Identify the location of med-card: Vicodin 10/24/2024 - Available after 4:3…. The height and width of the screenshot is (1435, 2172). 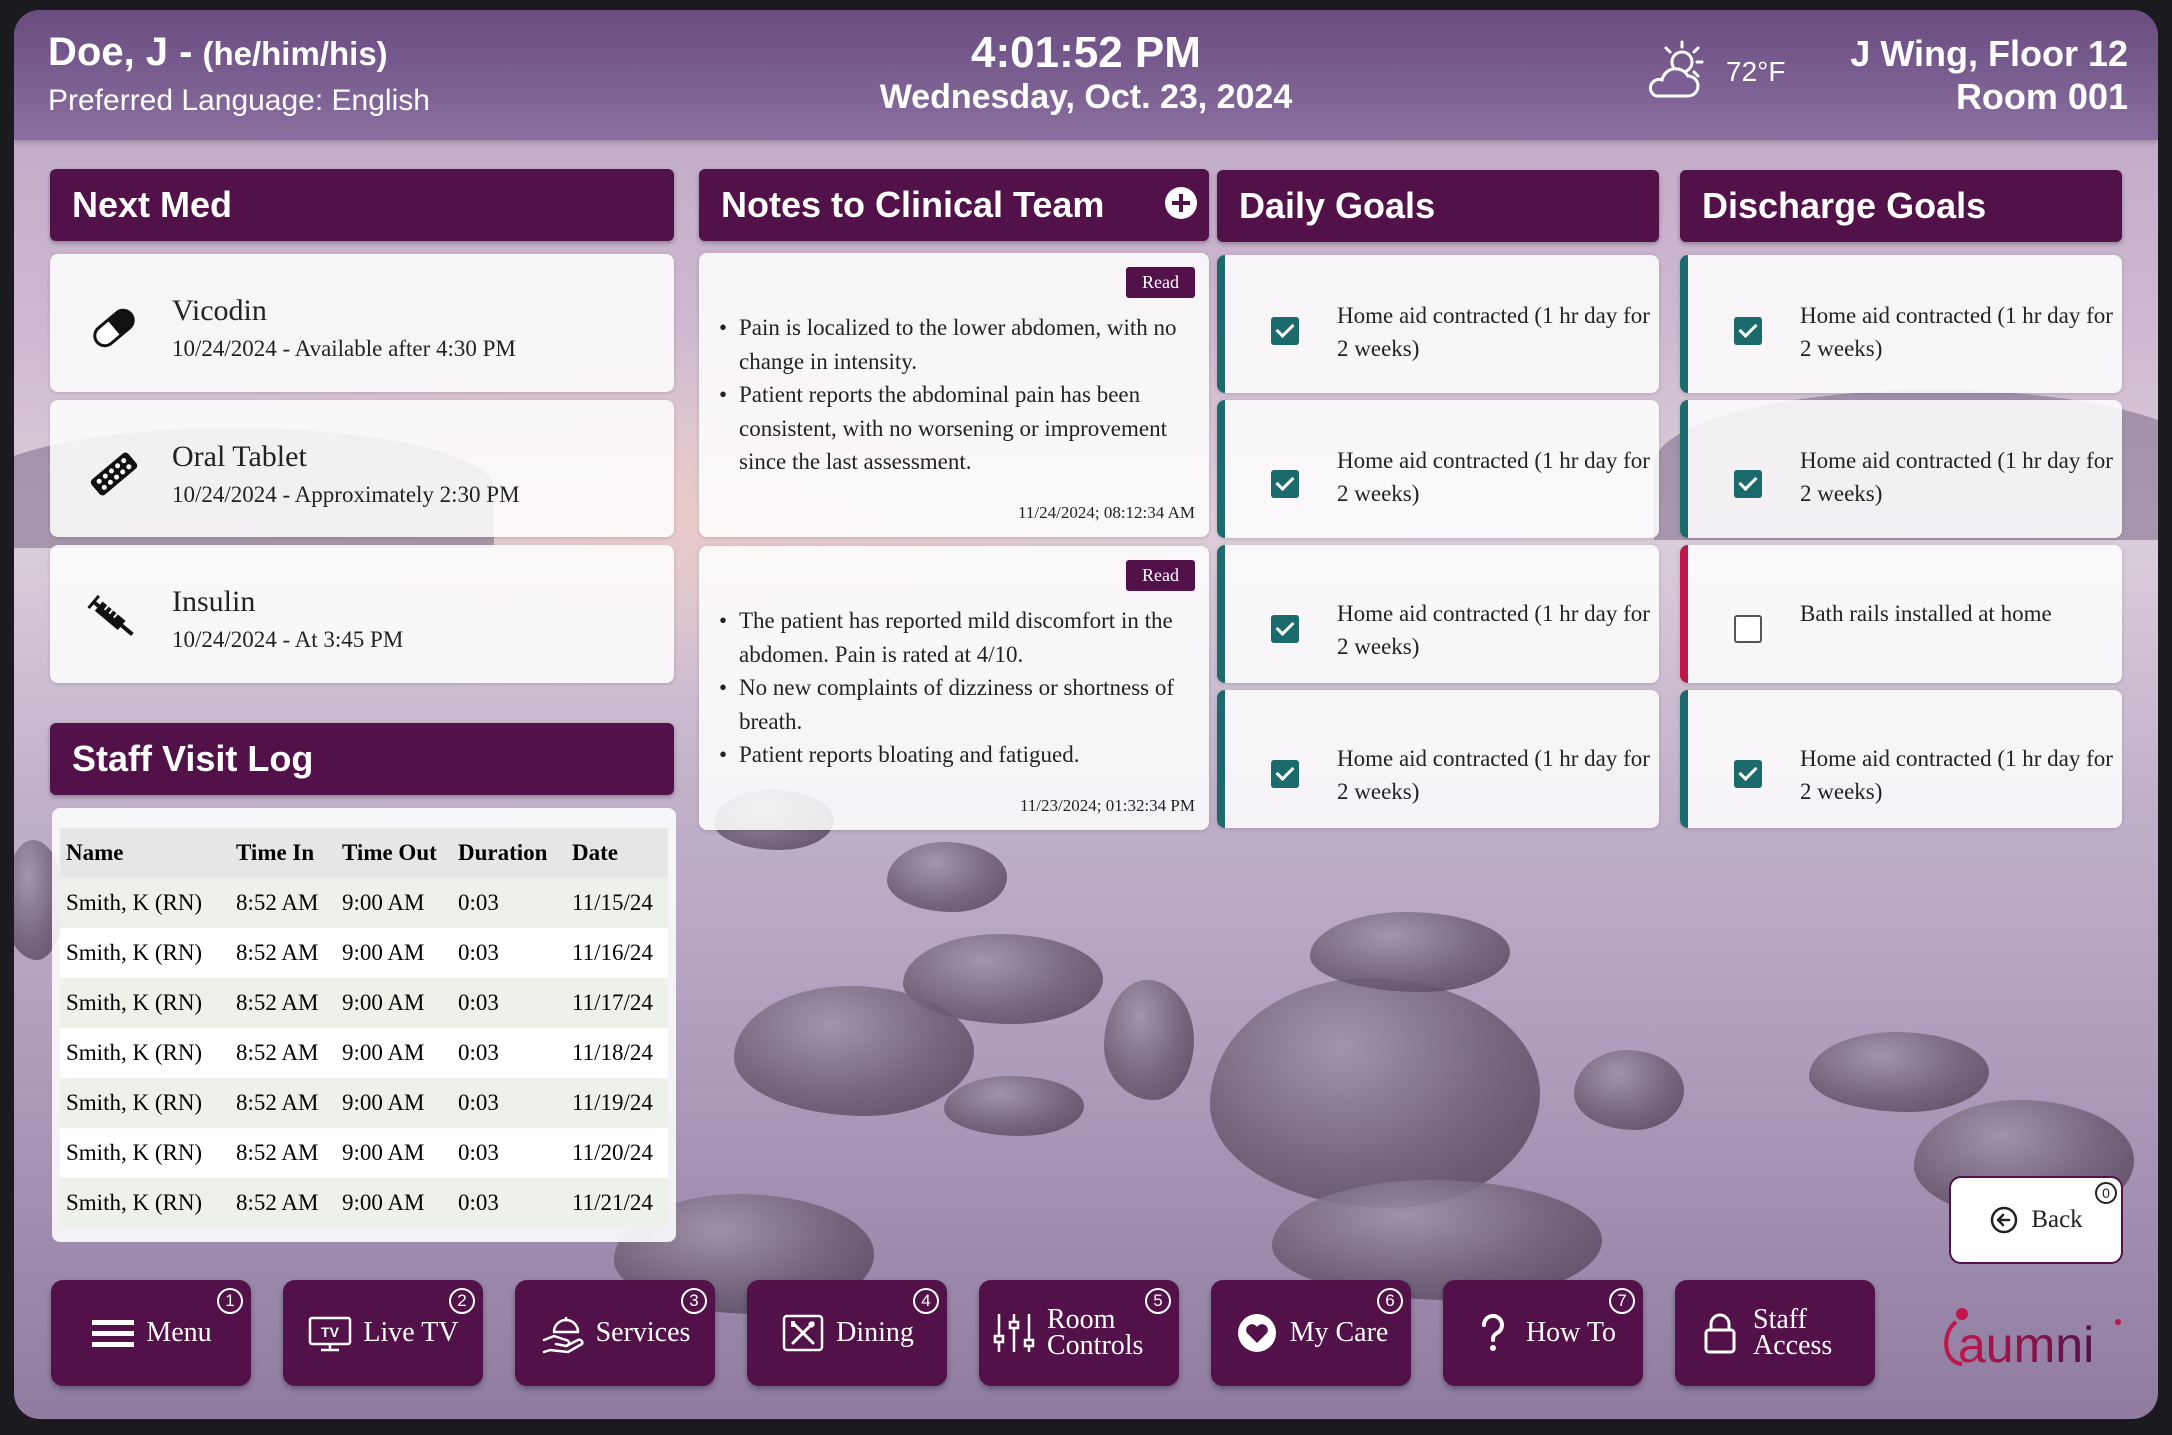
(362, 323).